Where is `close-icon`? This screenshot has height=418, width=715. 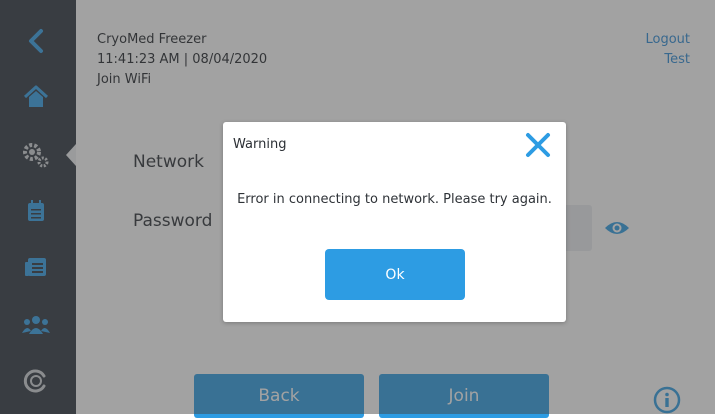 close-icon is located at coordinates (538, 145).